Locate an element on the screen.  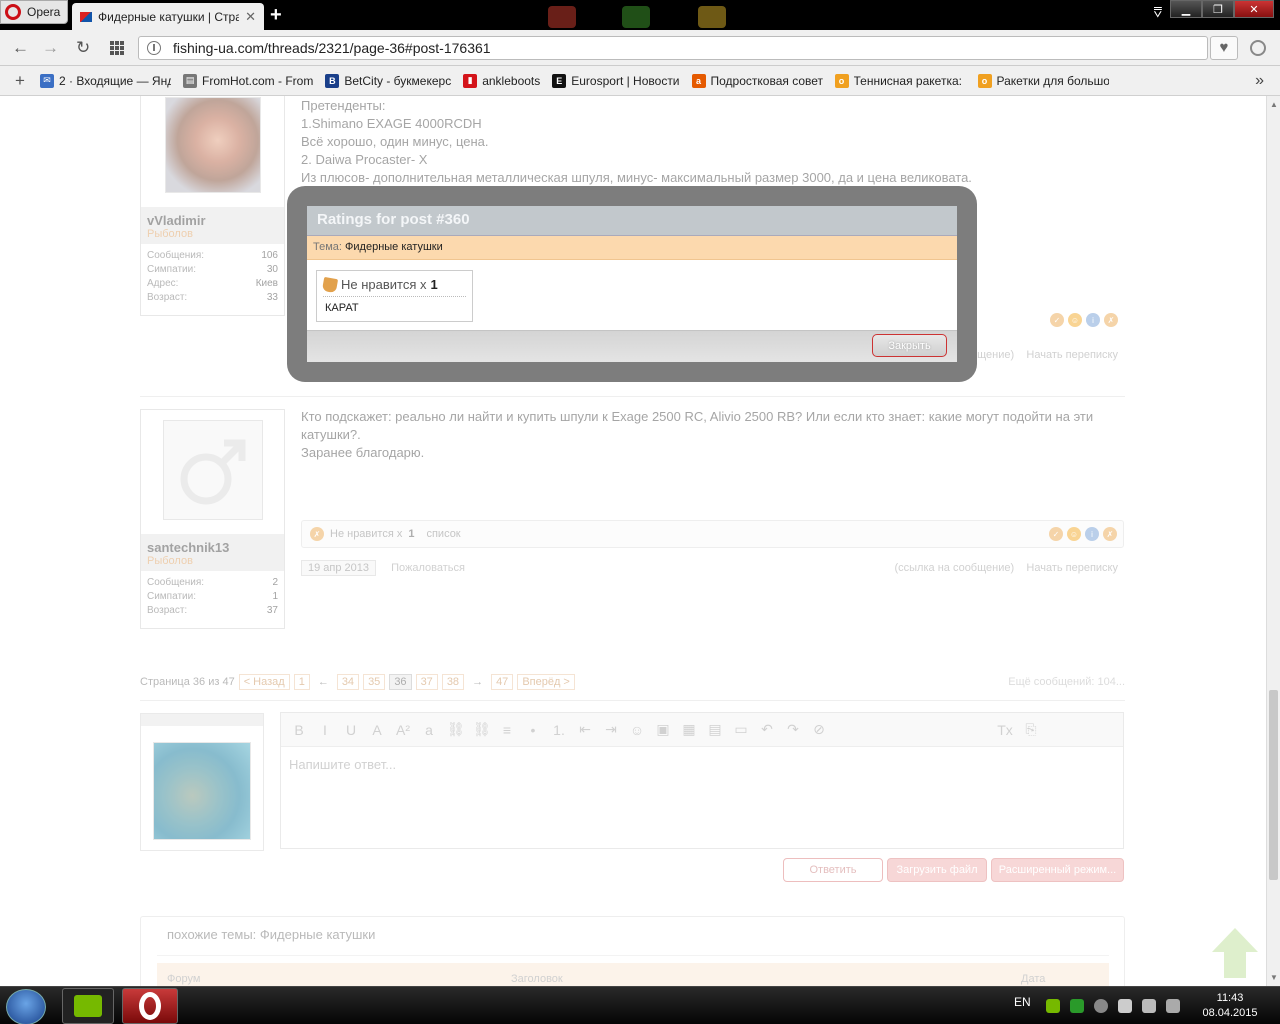
theme-link: Фидерные катушки is located at coordinates (394, 247).